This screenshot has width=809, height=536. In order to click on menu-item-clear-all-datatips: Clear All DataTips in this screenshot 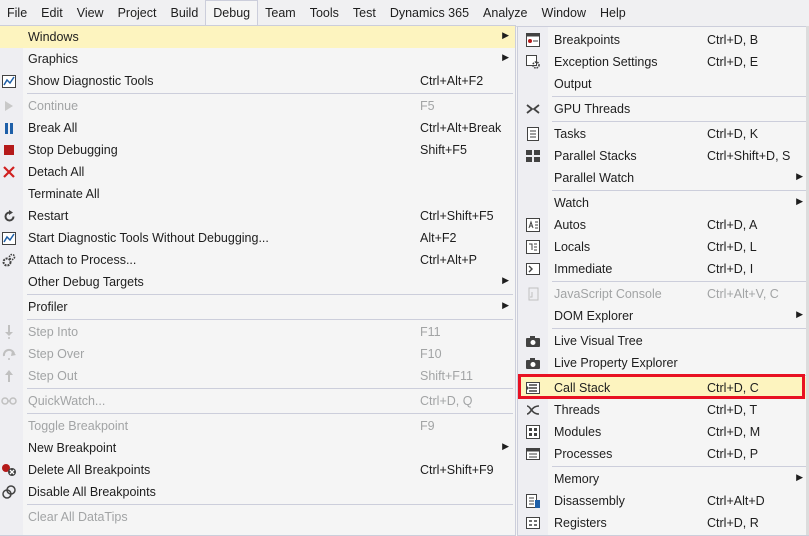, I will do `click(257, 517)`.